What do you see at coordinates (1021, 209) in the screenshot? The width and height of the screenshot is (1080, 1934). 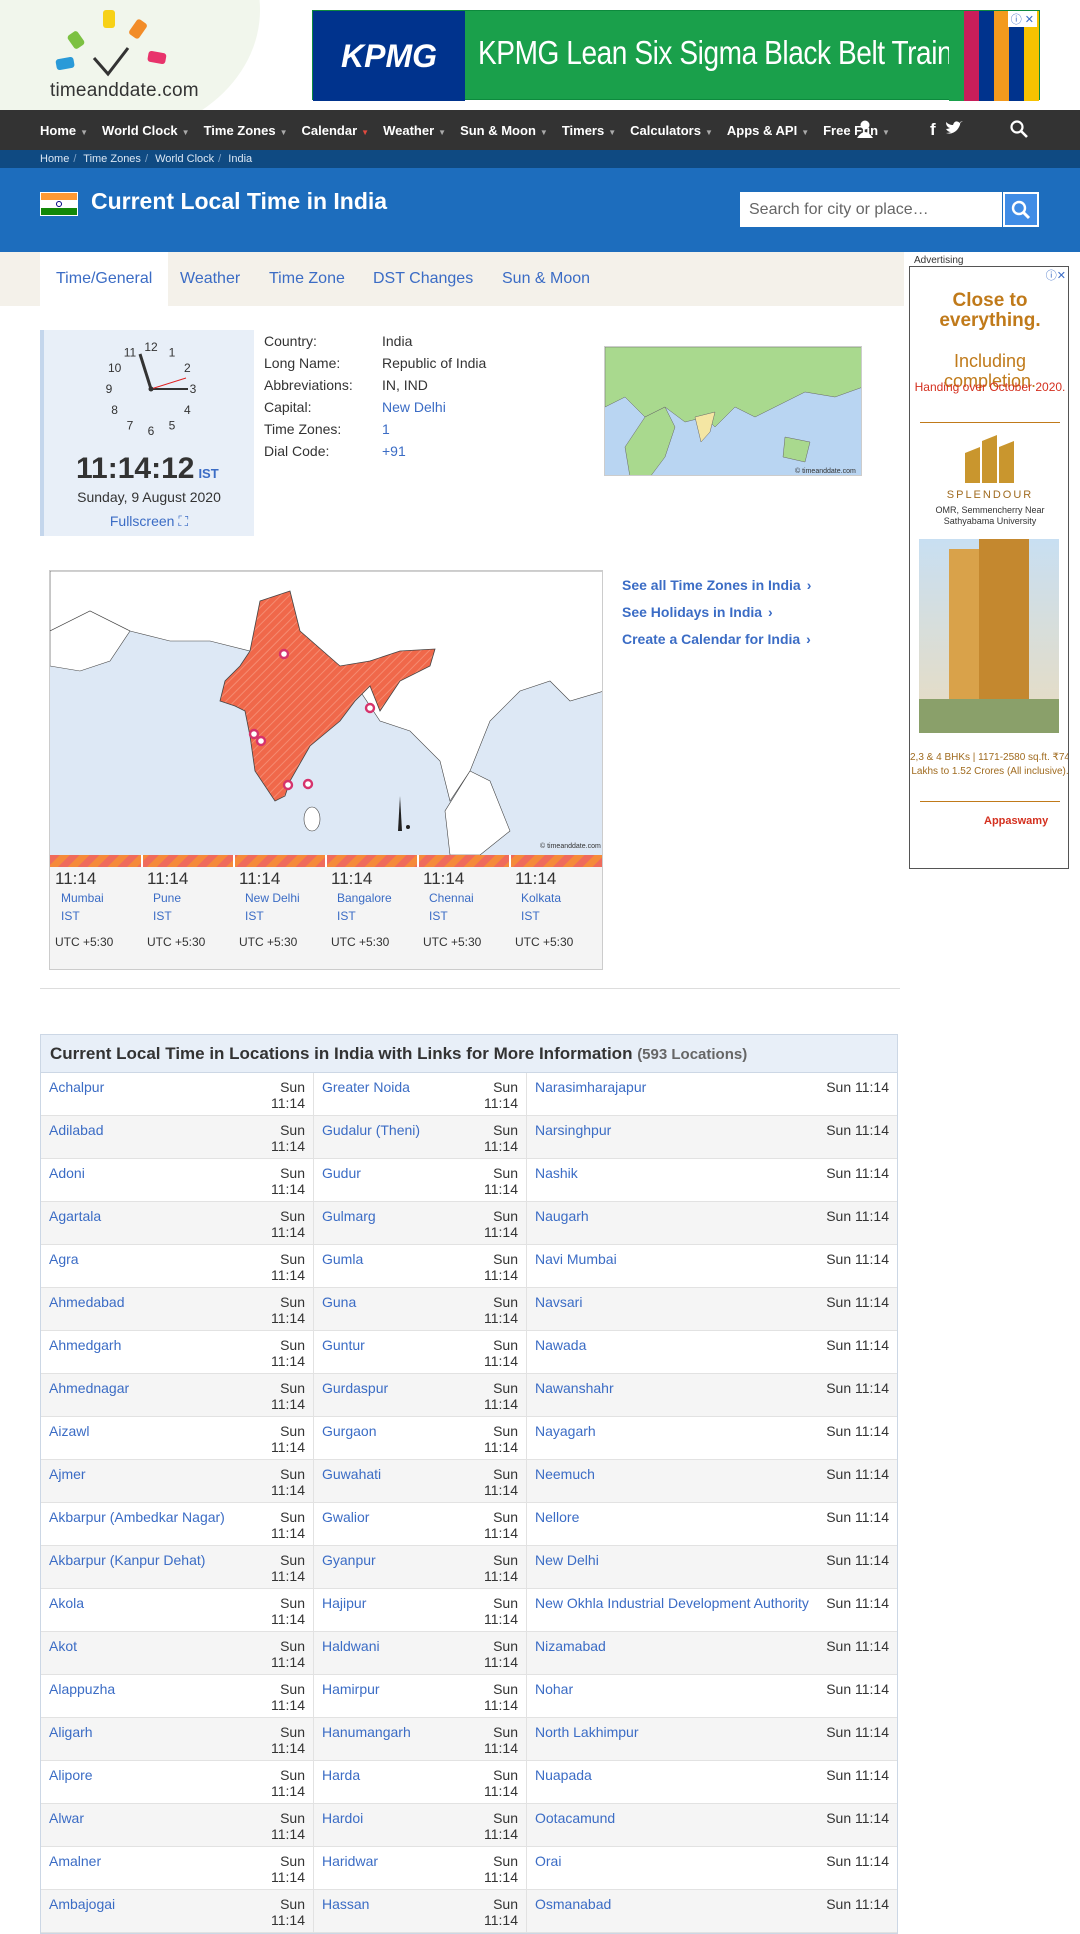 I see `search-button` at bounding box center [1021, 209].